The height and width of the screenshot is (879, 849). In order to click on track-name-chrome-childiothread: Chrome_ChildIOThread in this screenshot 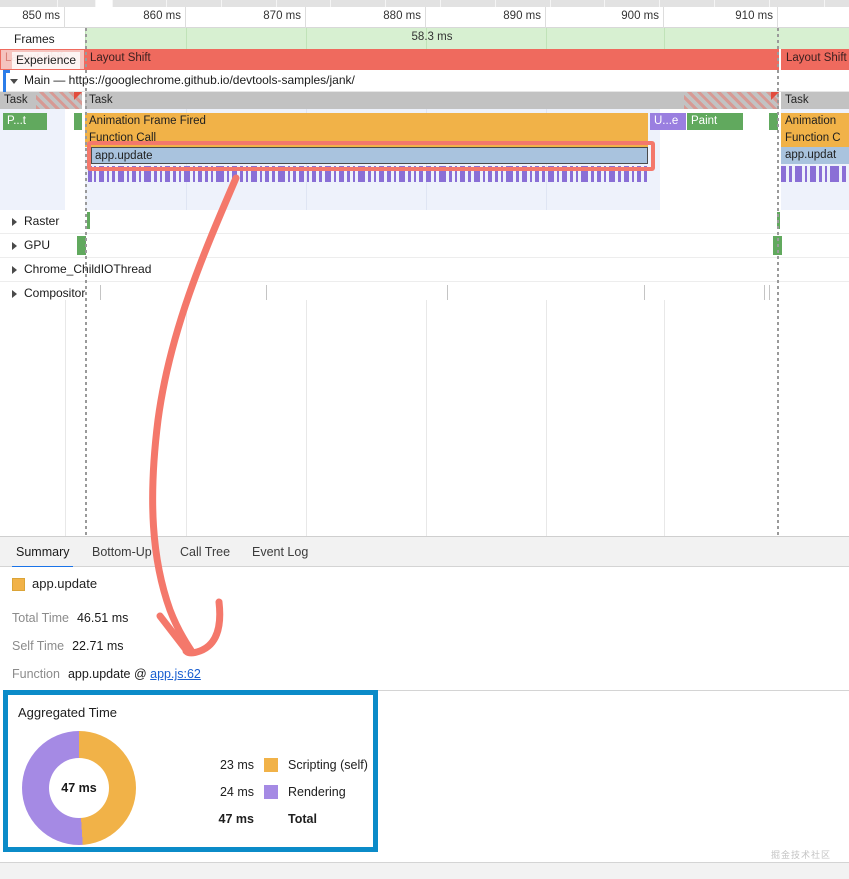, I will do `click(88, 269)`.